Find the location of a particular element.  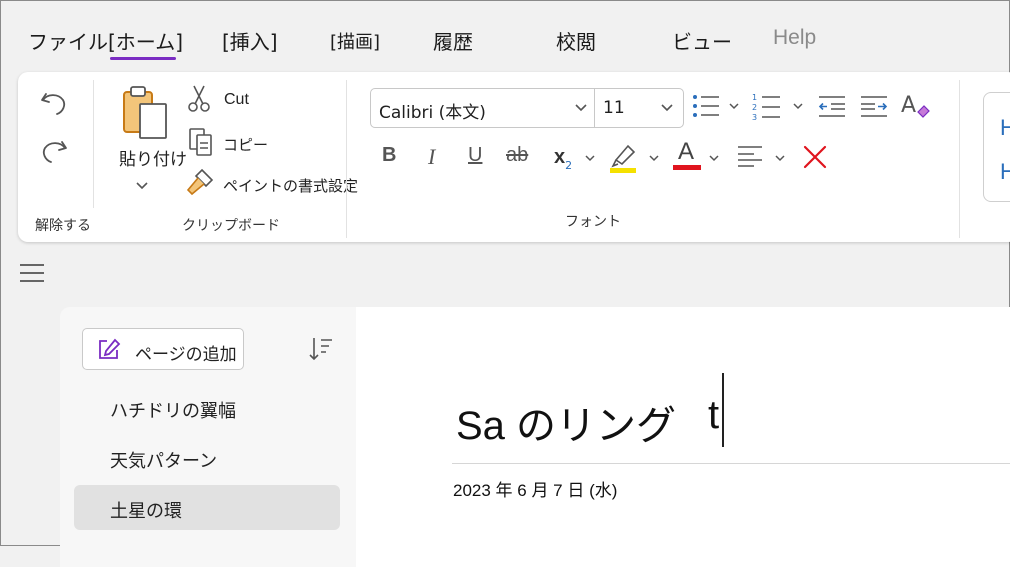

menu-view: ビュー is located at coordinates (702, 40).